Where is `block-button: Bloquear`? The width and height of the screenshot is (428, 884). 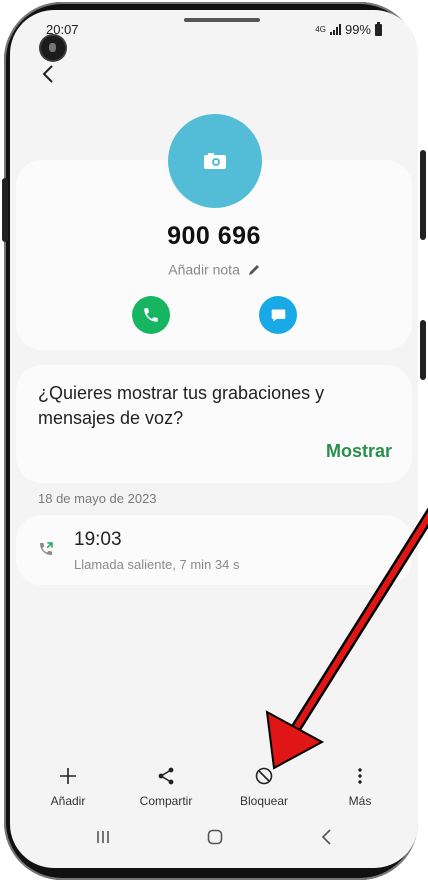
block-button: Bloquear is located at coordinates (264, 790).